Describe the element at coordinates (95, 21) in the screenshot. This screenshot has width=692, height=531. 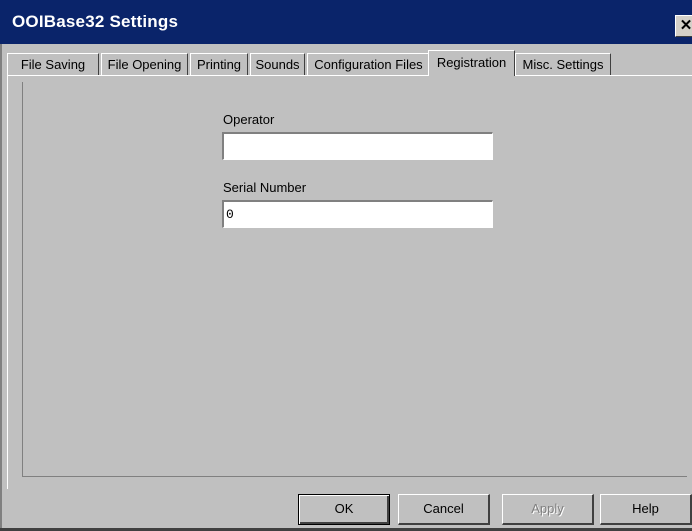
I see `window-title: OOIBase32 Settings` at that location.